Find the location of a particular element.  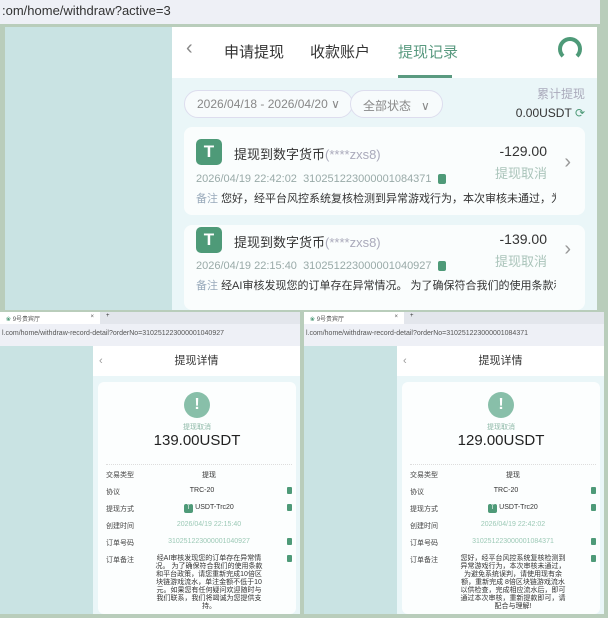

tab-apply: 申请提现 is located at coordinates (254, 51).